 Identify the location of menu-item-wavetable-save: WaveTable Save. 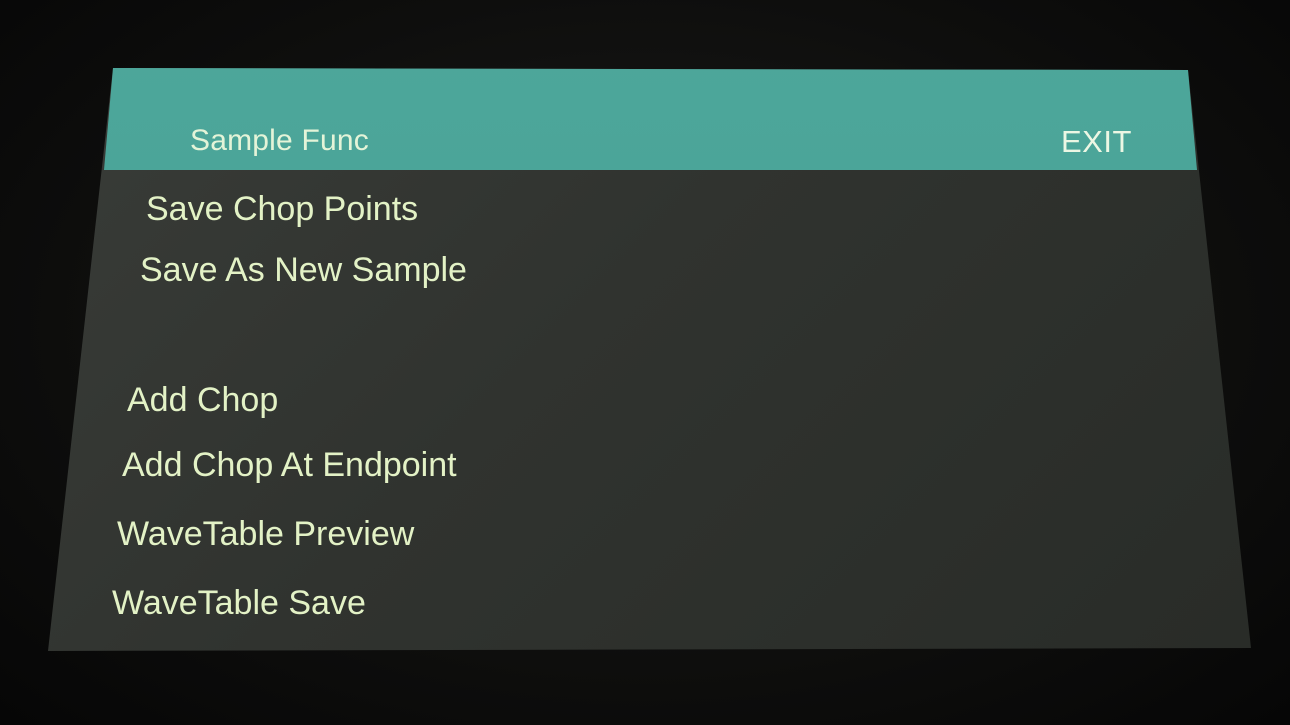
(239, 603).